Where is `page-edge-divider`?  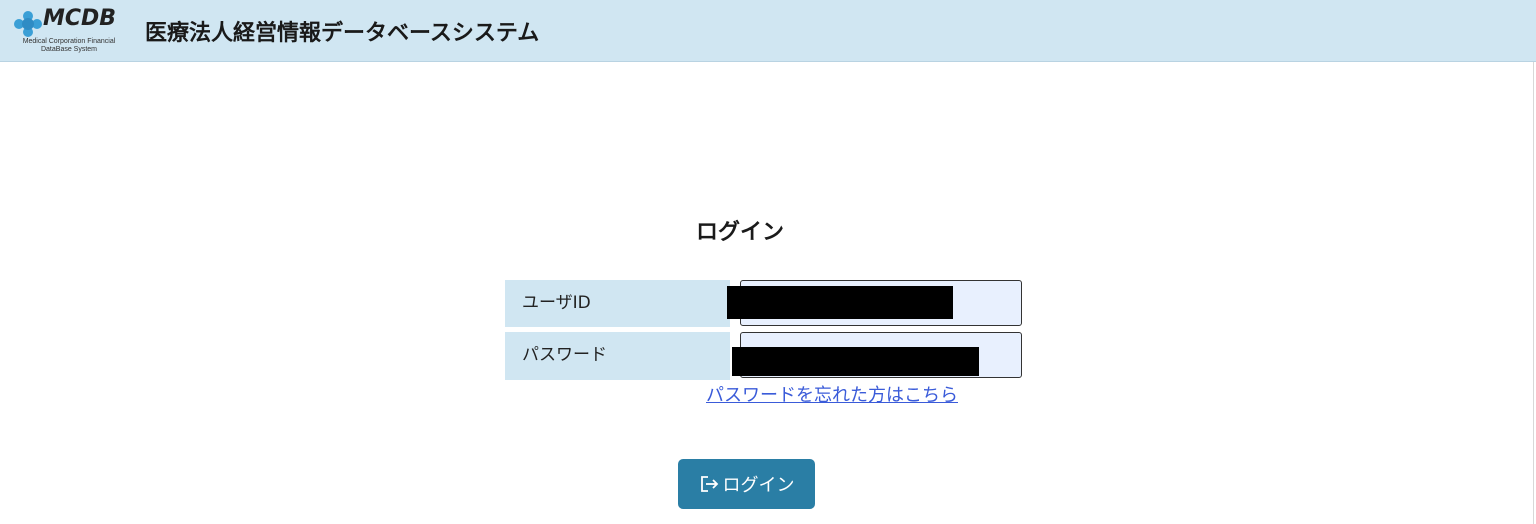
page-edge-divider is located at coordinates (1533, 293).